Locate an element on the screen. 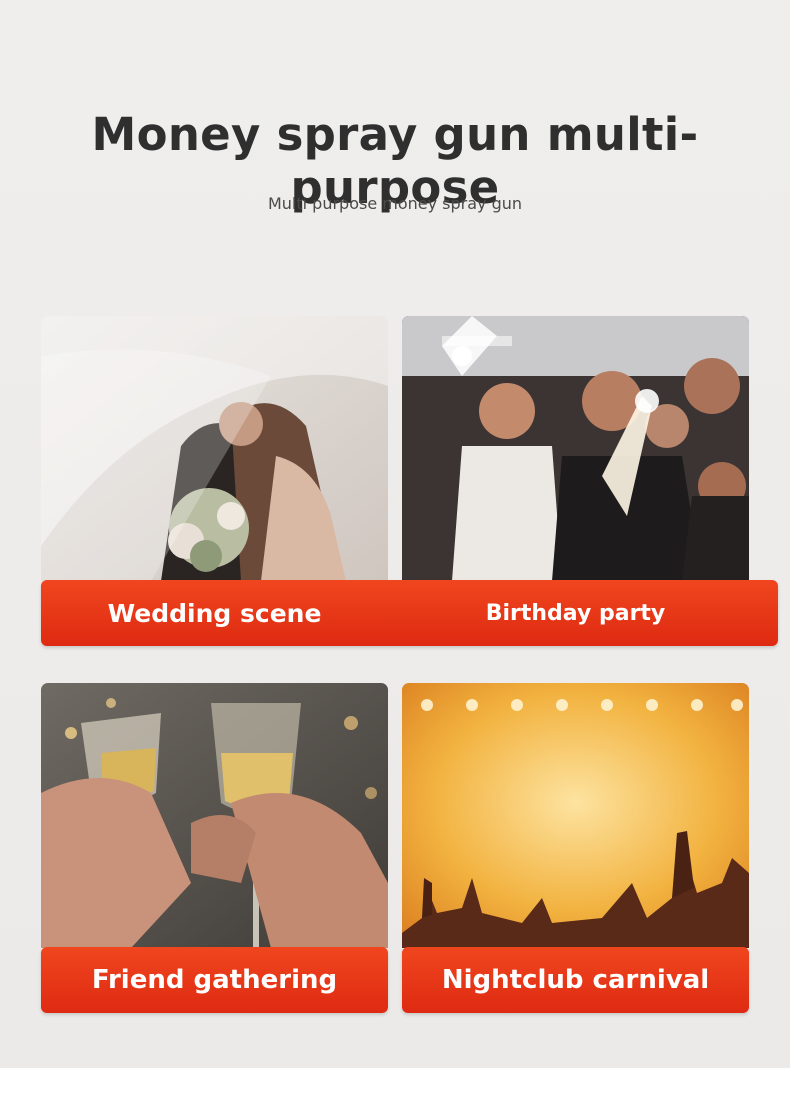 The height and width of the screenshot is (1094, 790). nightclub-carnival-label: Nightclub carnival is located at coordinates (575, 980).